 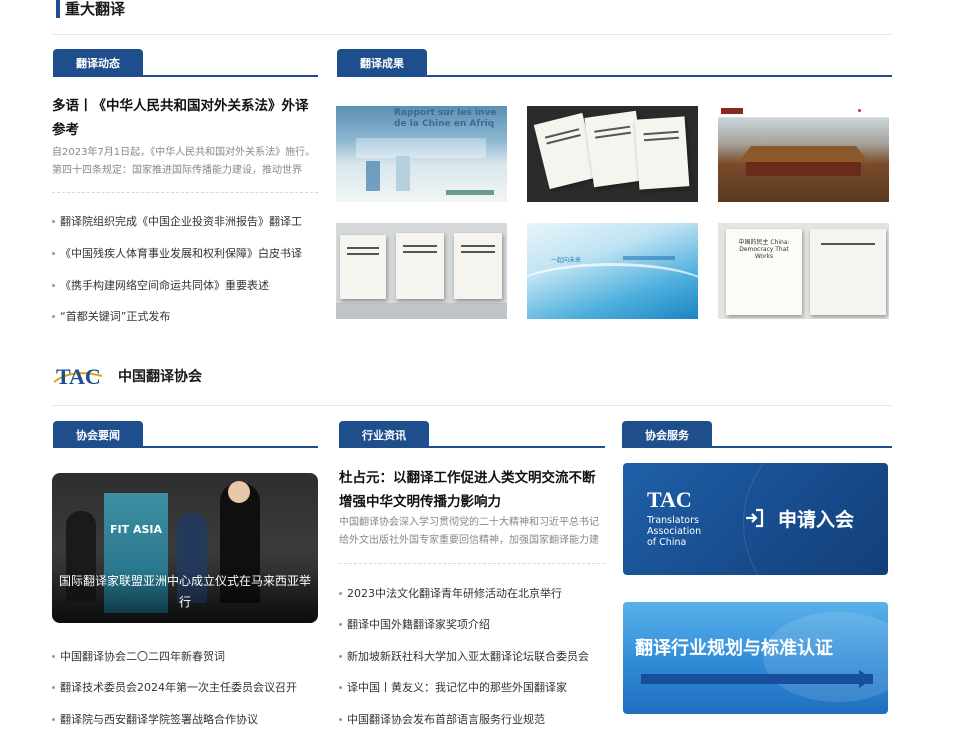 I want to click on list-item: 翻译院与西安翻译学院签署战略合作协议, so click(x=185, y=719).